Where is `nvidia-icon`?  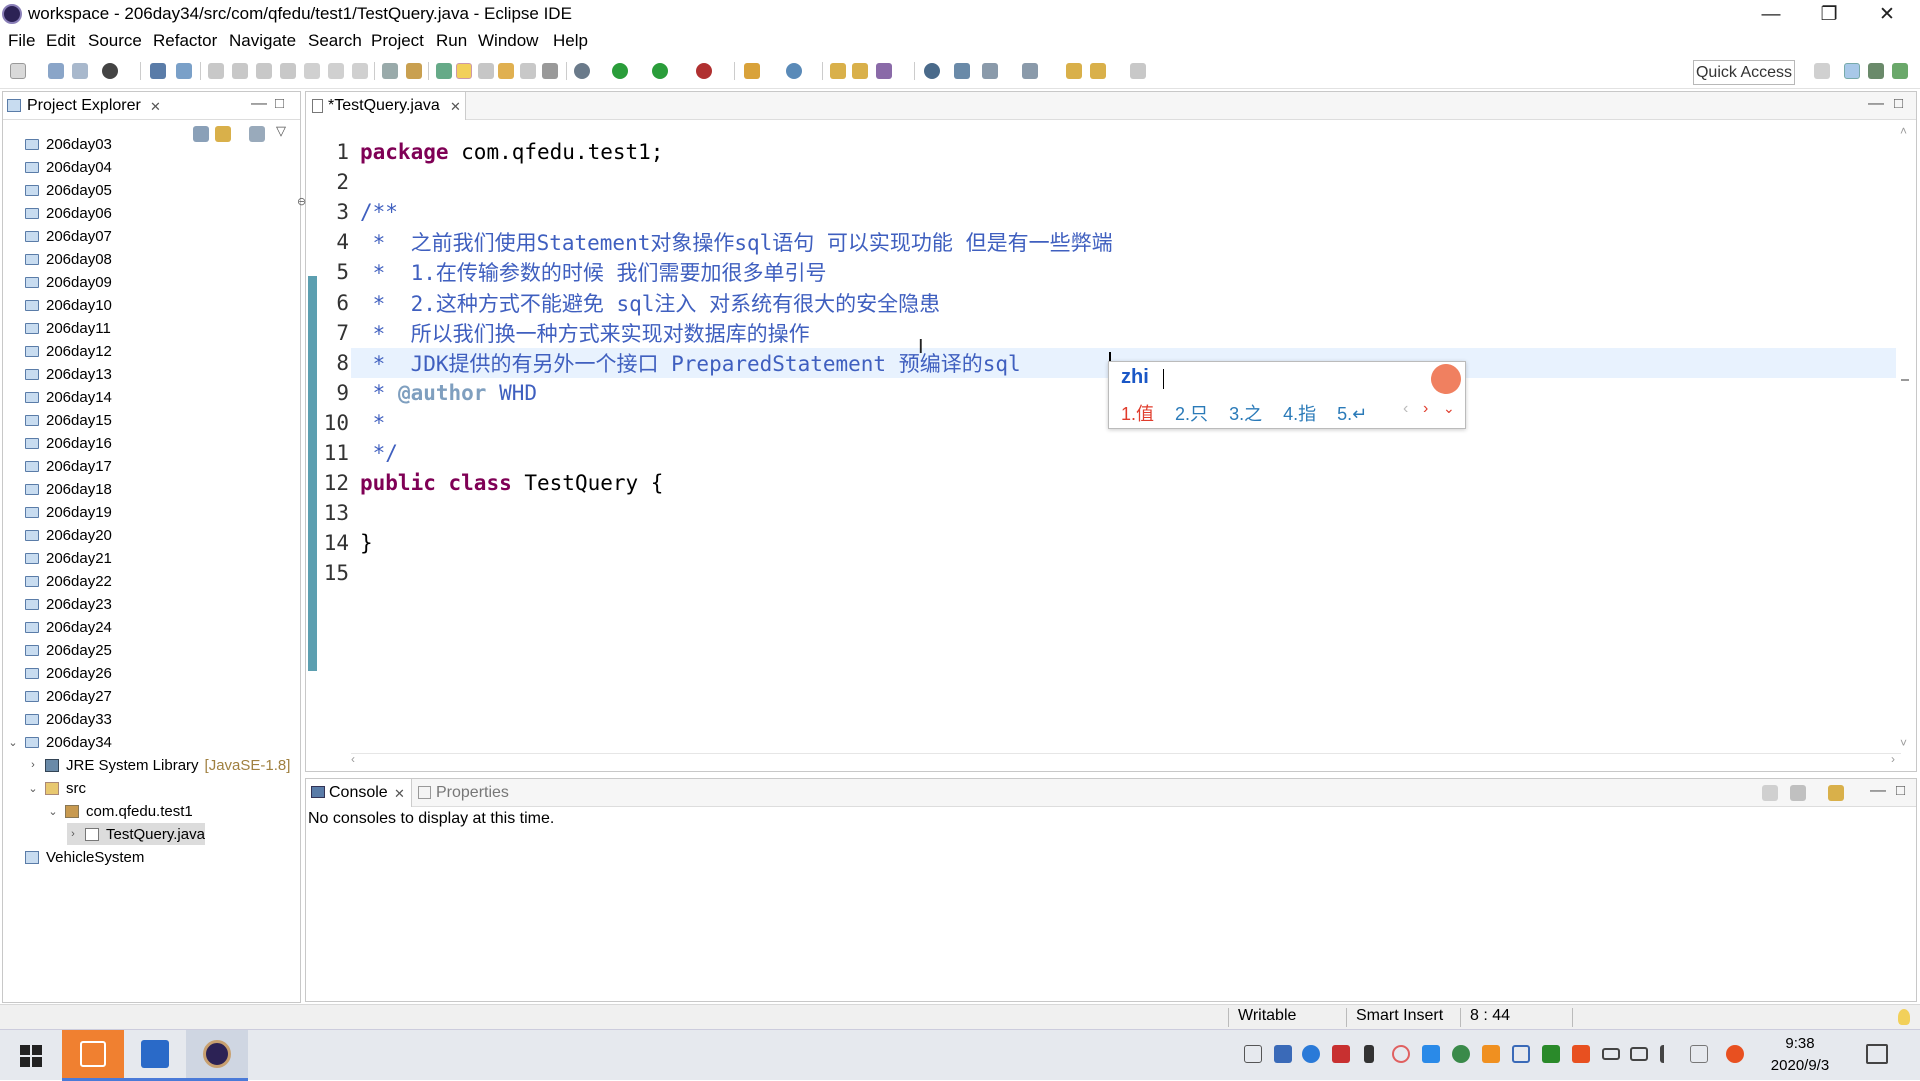 nvidia-icon is located at coordinates (1551, 1054).